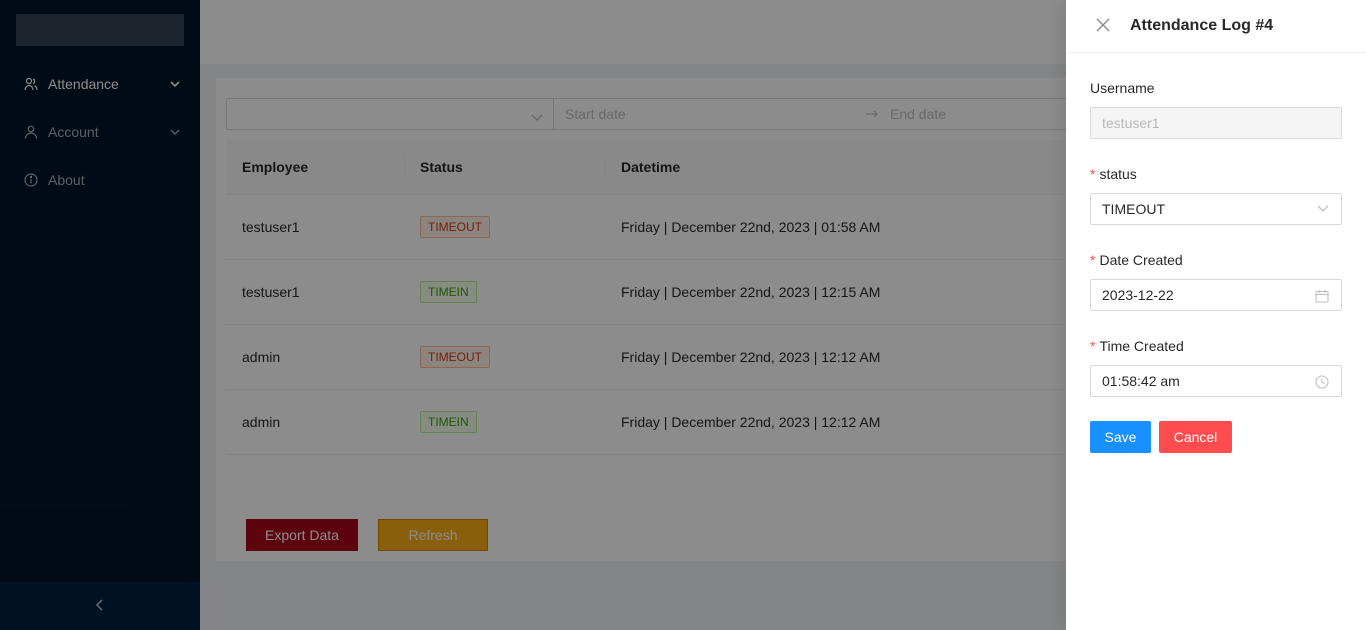  Describe the element at coordinates (1216, 295) in the screenshot. I see `date-created-picker: 2023-12-22` at that location.